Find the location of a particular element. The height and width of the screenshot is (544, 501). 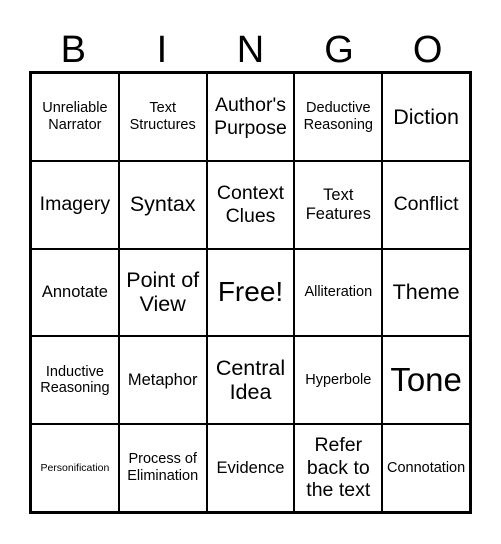

bingo-cell: Deductive Reasoning is located at coordinates (338, 117).